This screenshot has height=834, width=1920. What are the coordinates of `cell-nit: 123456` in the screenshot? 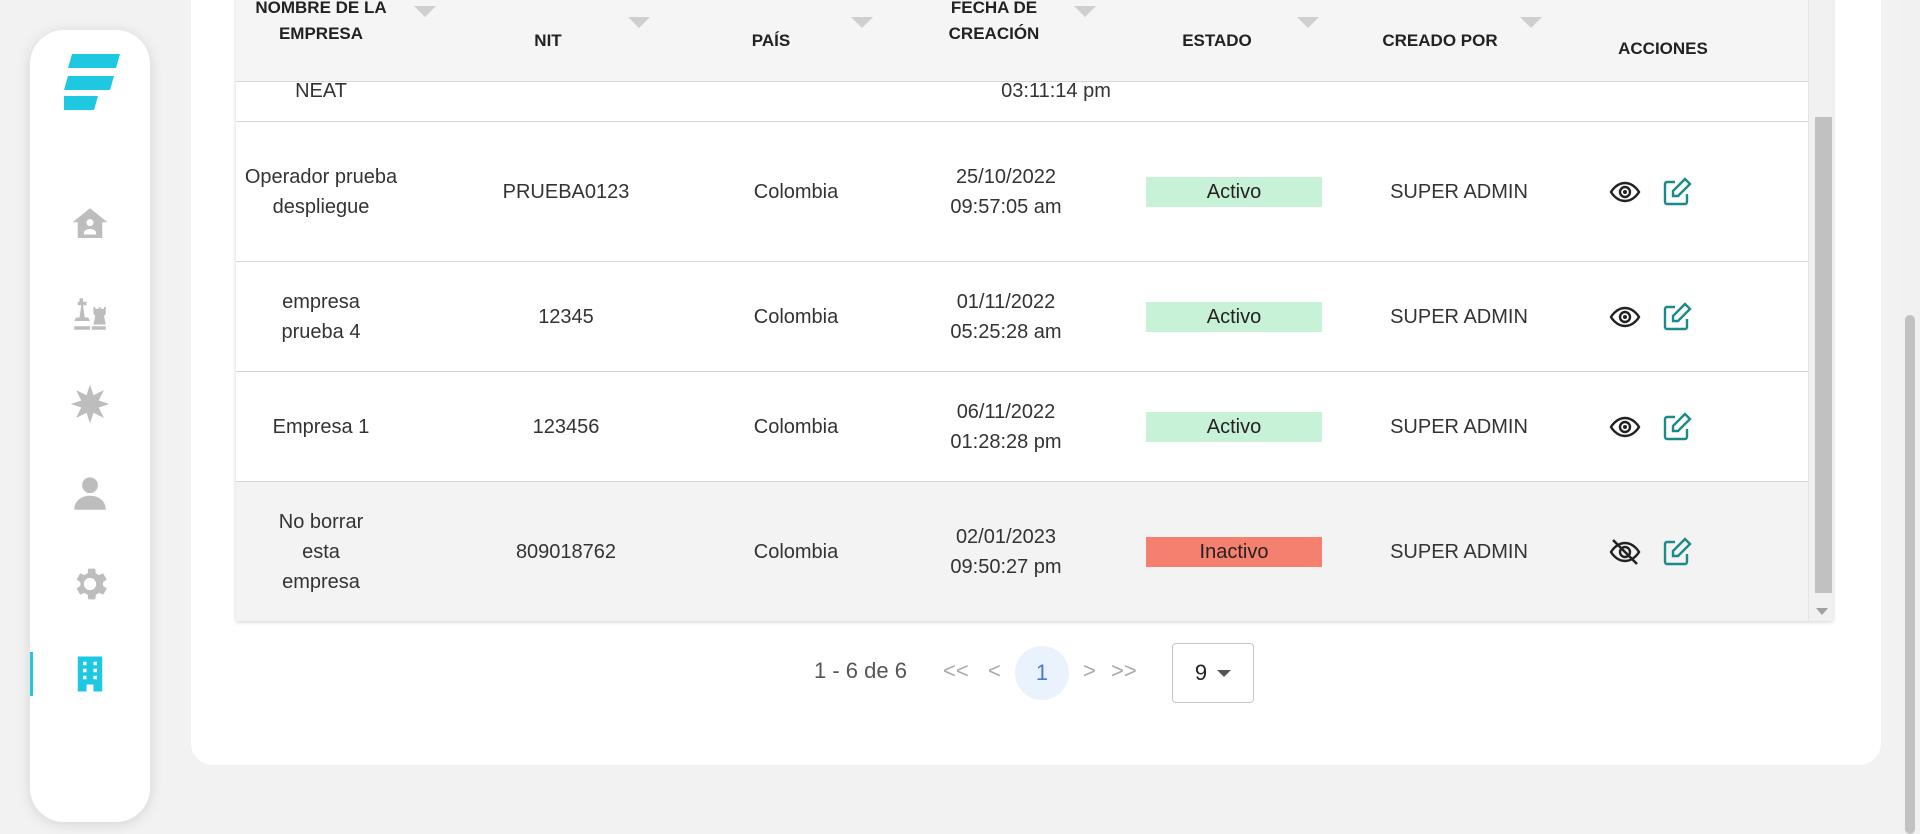 It's located at (566, 426).